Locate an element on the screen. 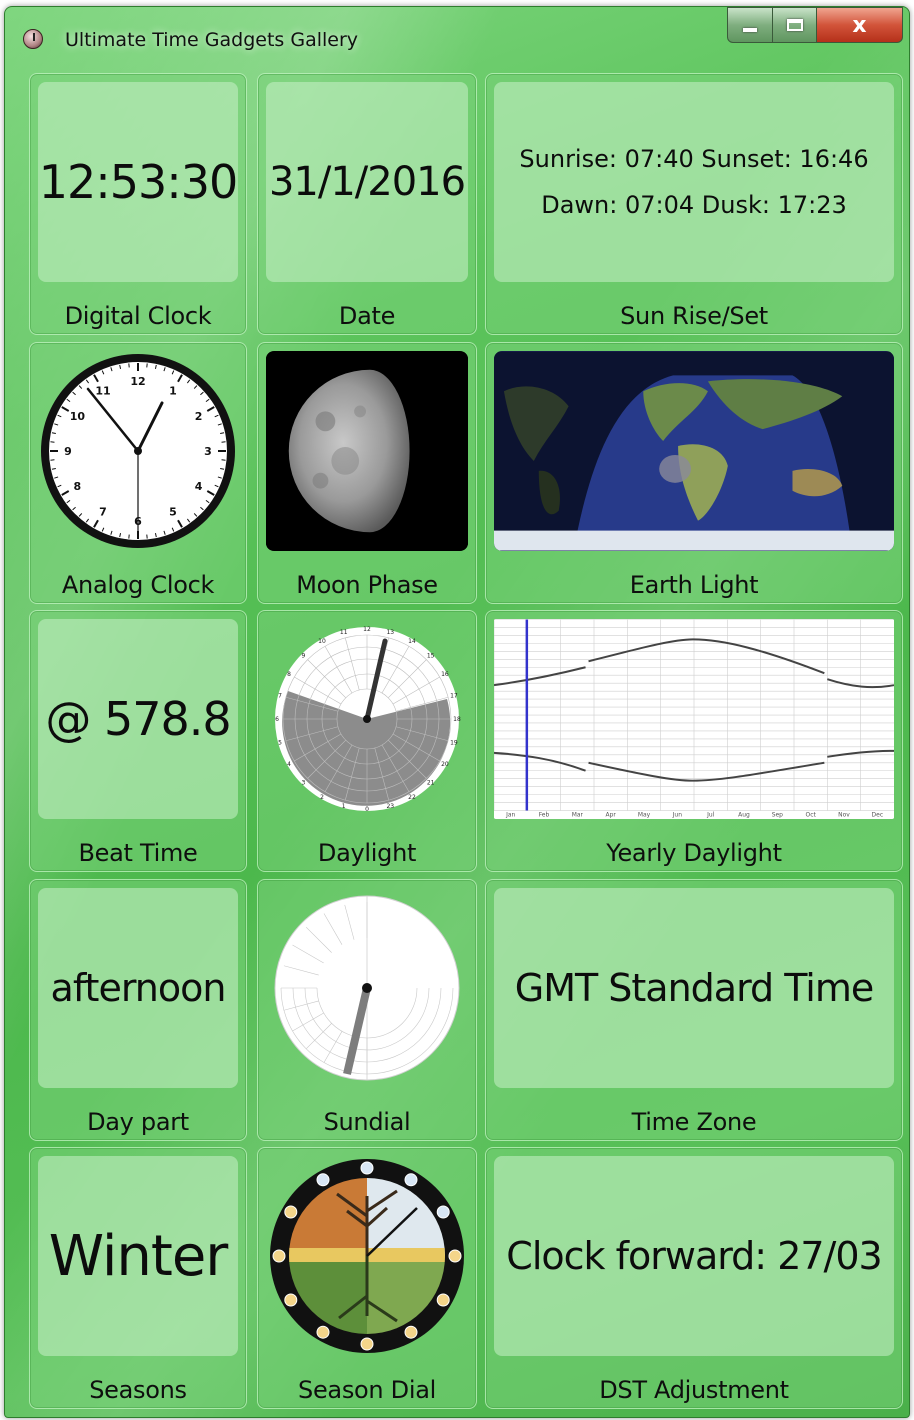 The width and height of the screenshot is (914, 1420). moon-face is located at coordinates (367, 451).